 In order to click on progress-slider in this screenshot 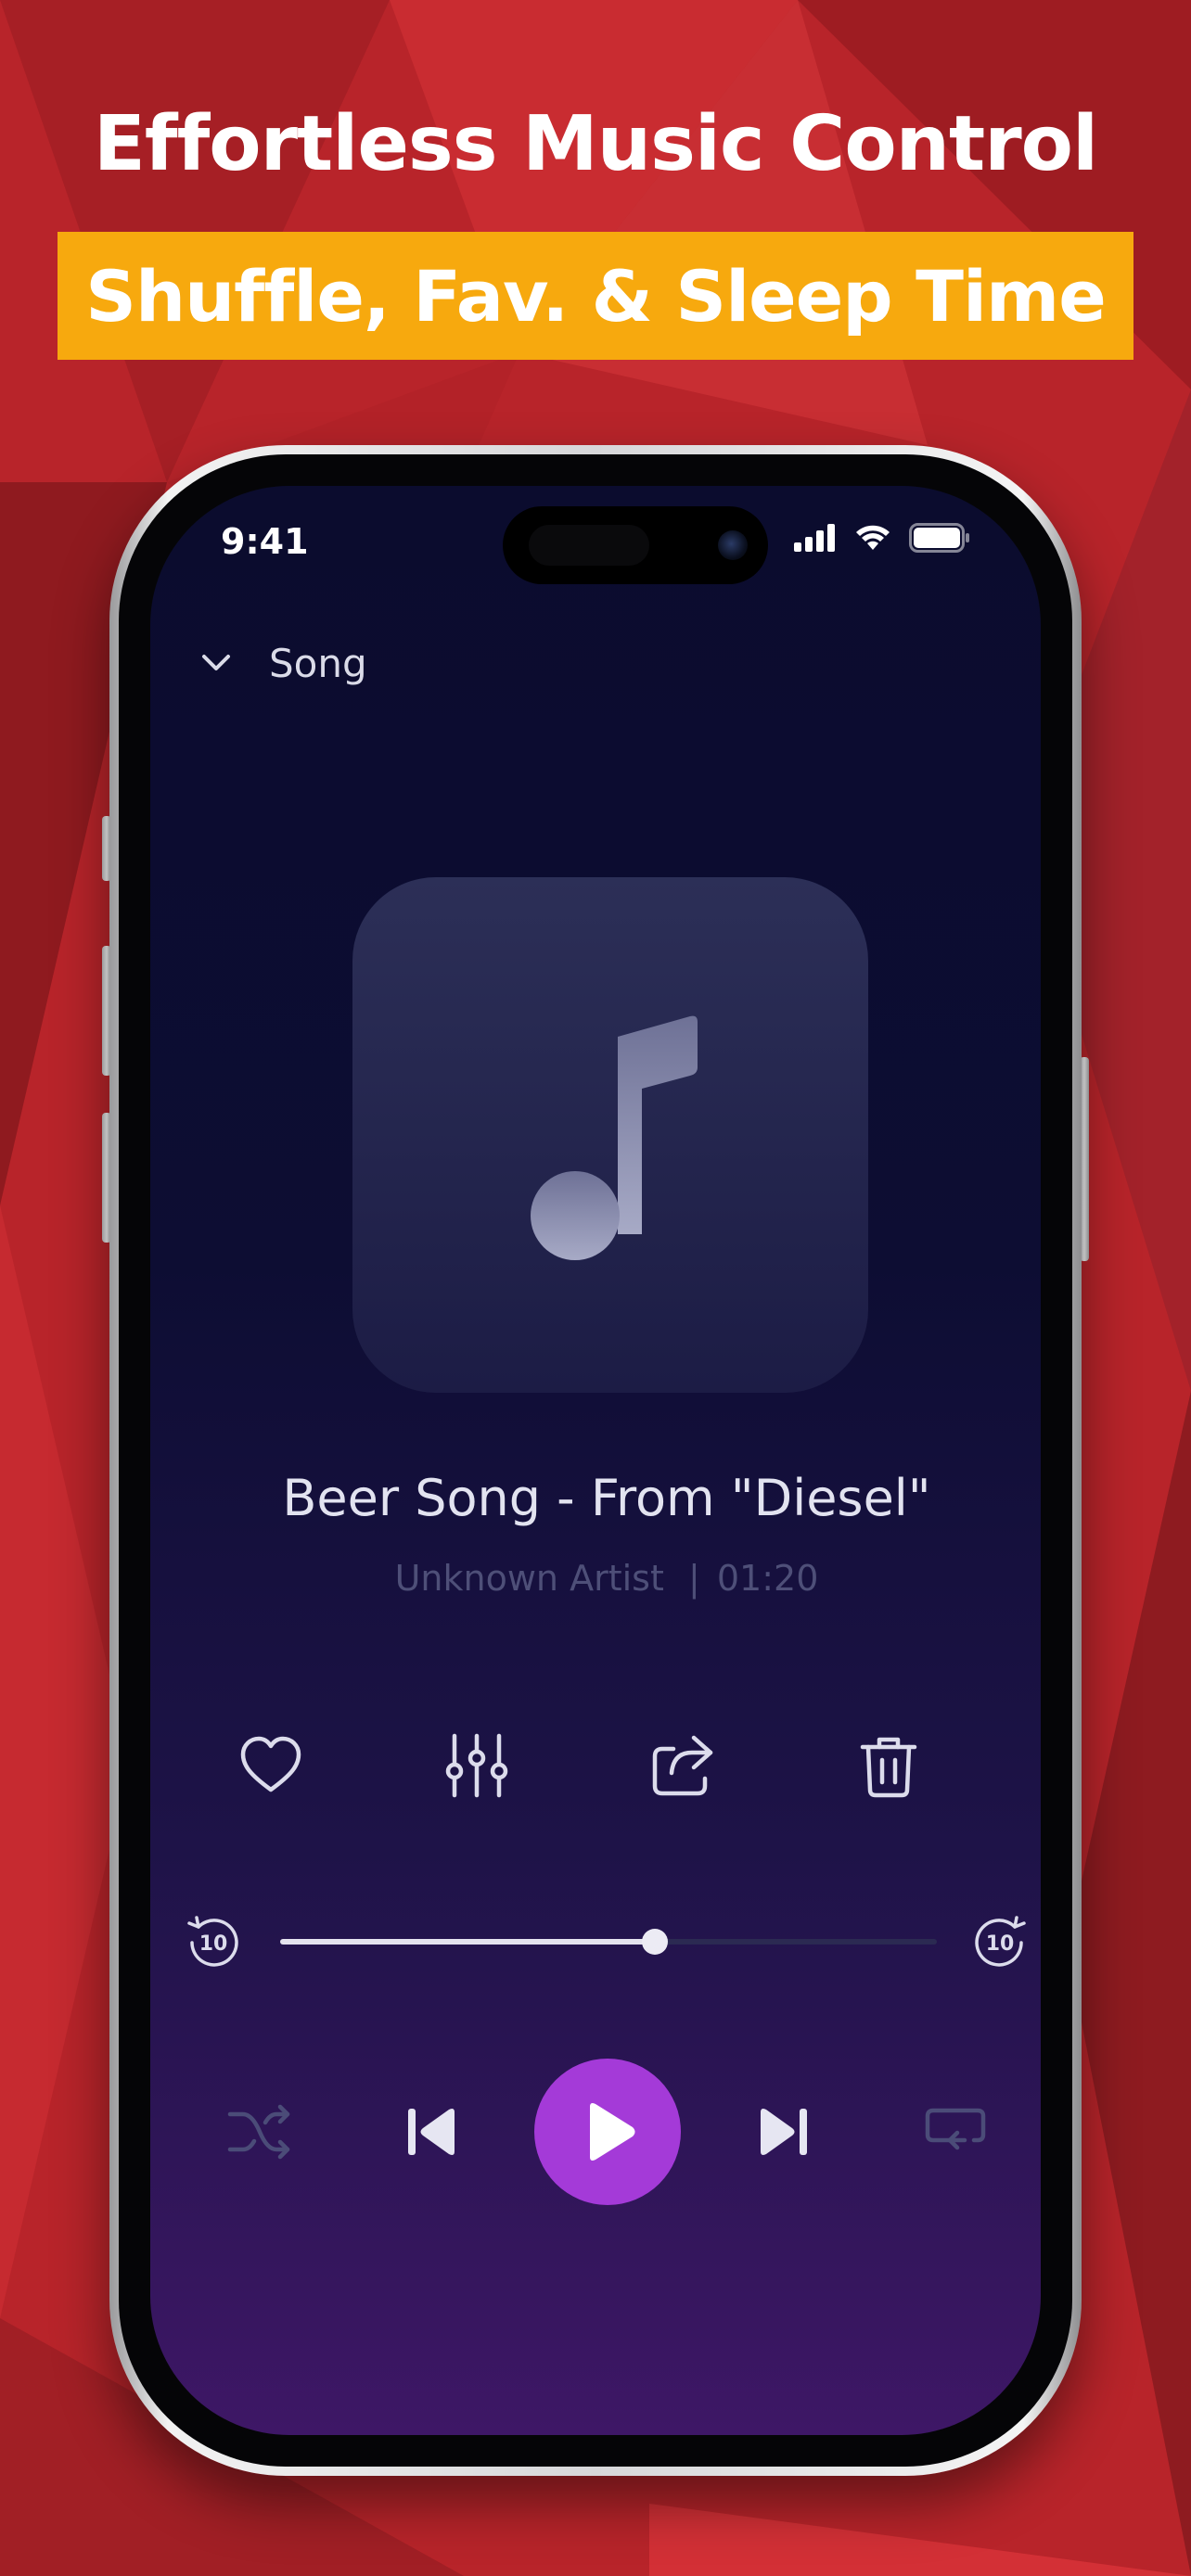, I will do `click(608, 1942)`.